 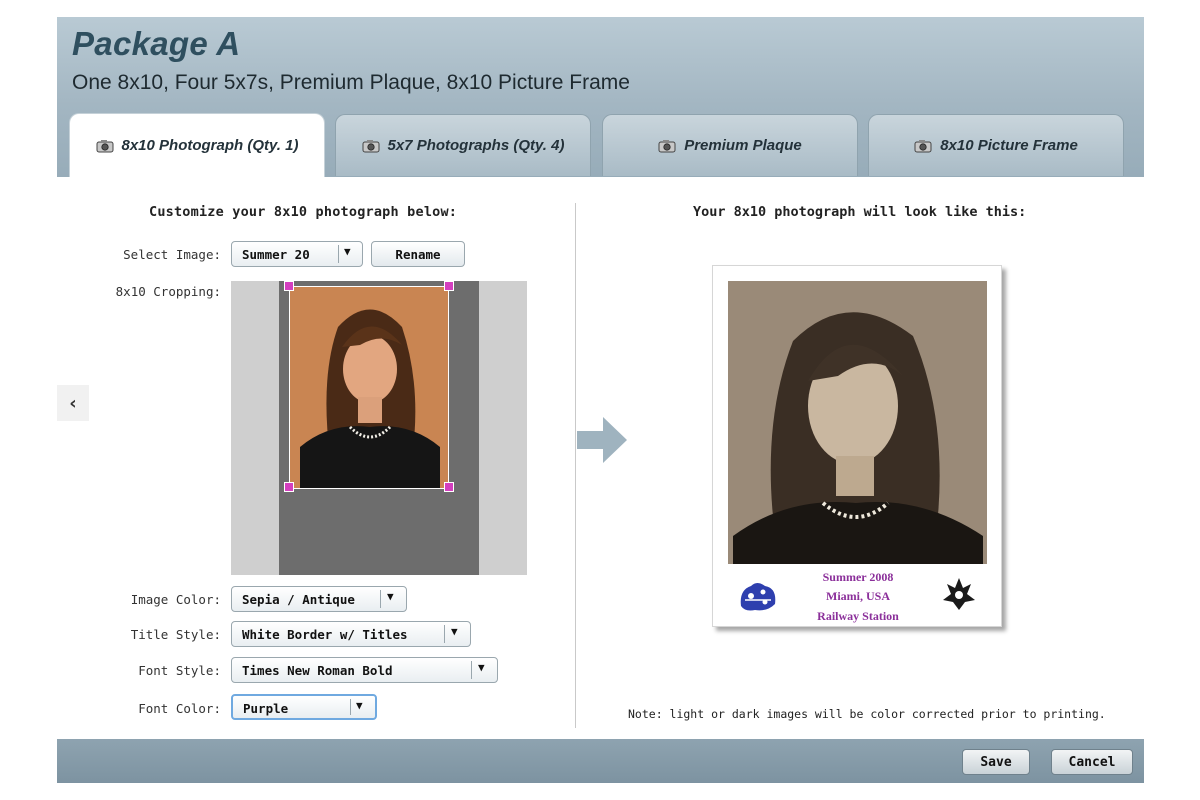 What do you see at coordinates (317, 670) in the screenshot?
I see `font-style-value: Times New Roman Bold` at bounding box center [317, 670].